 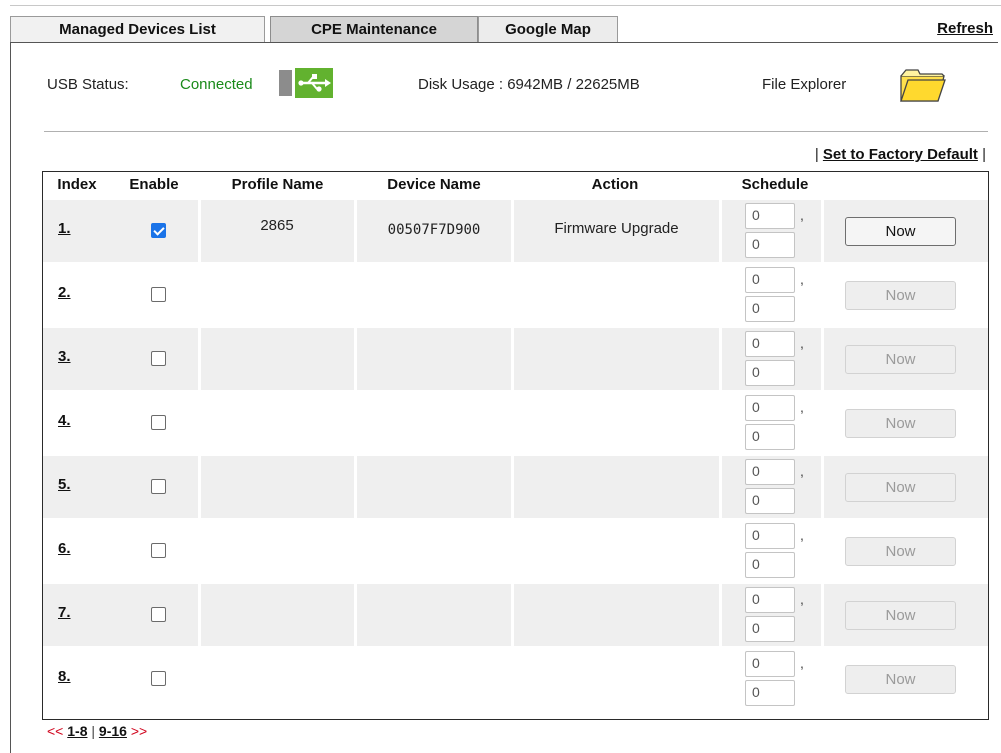 I want to click on disk-usage-text: Disk Usage : 6942MB / 22625MB, so click(x=529, y=84).